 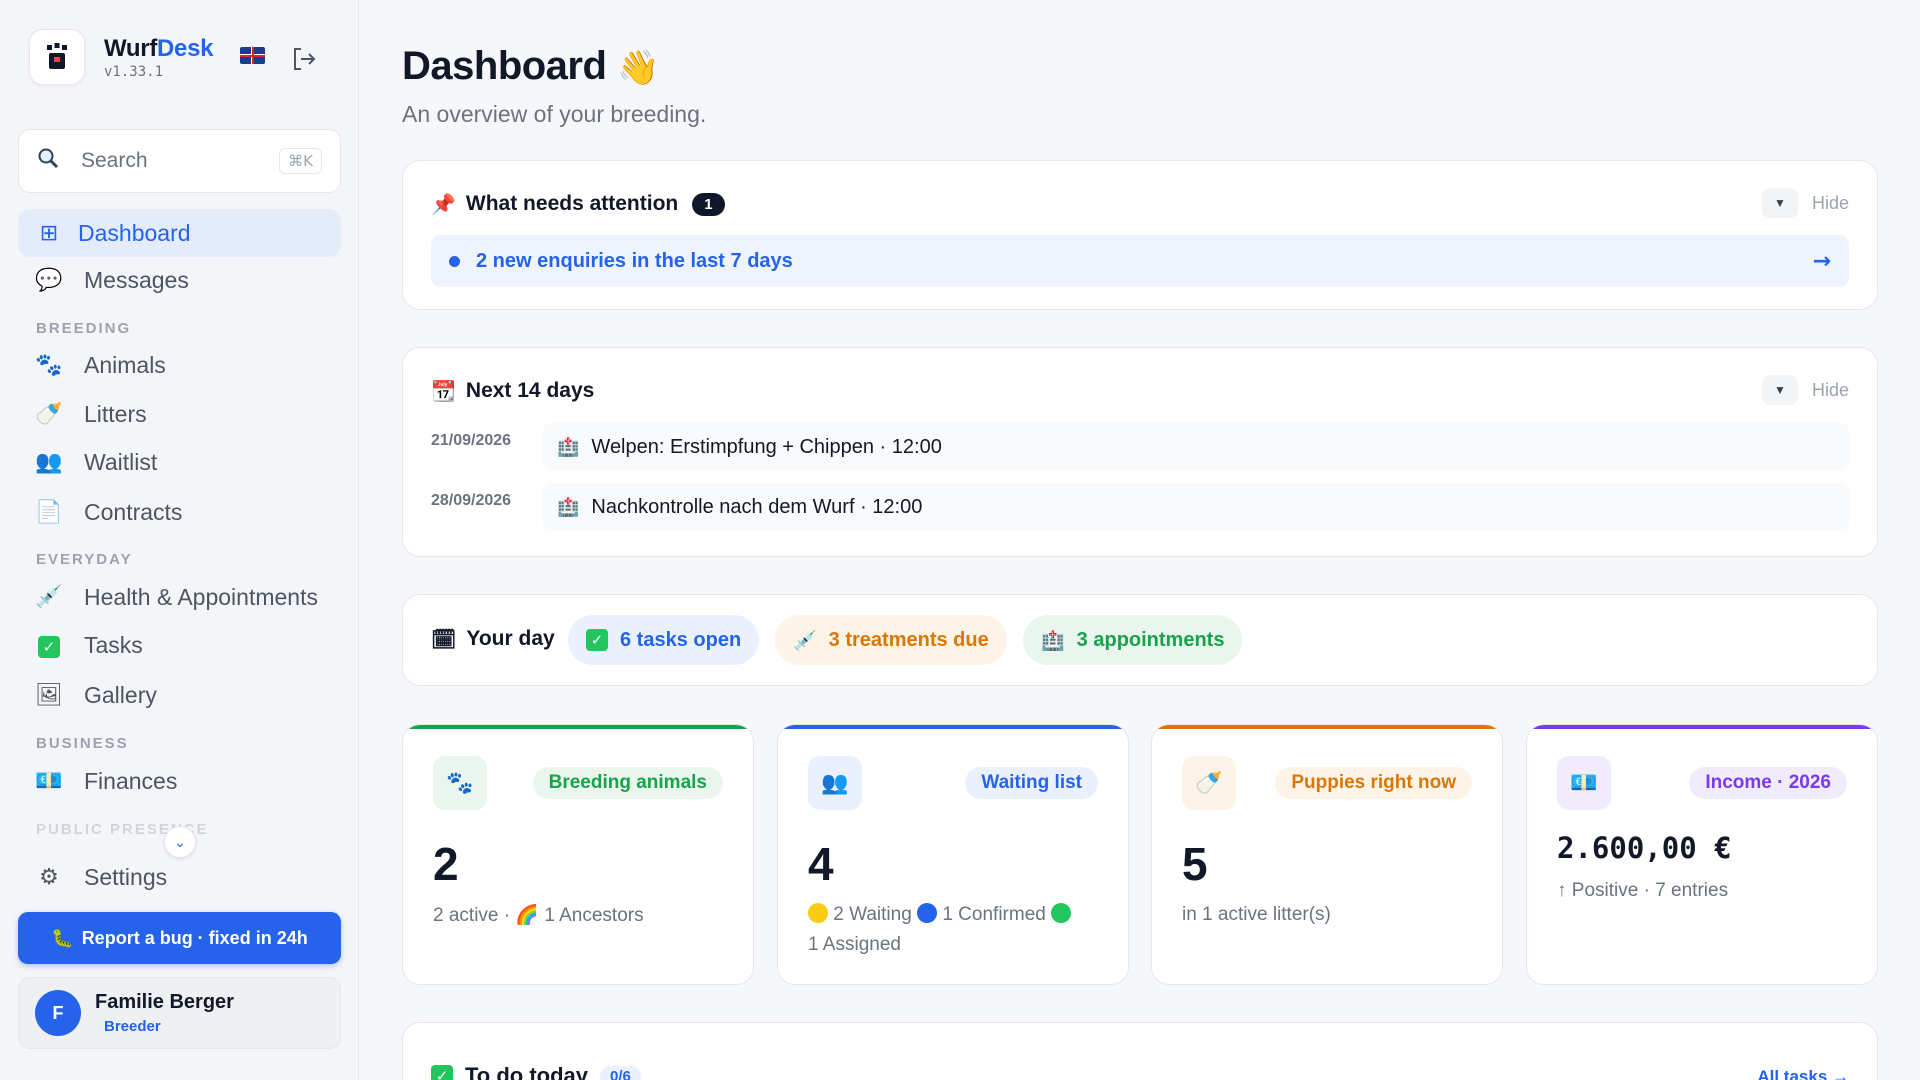 I want to click on appointments-pill: 🏥 3 appointments, so click(x=1133, y=640).